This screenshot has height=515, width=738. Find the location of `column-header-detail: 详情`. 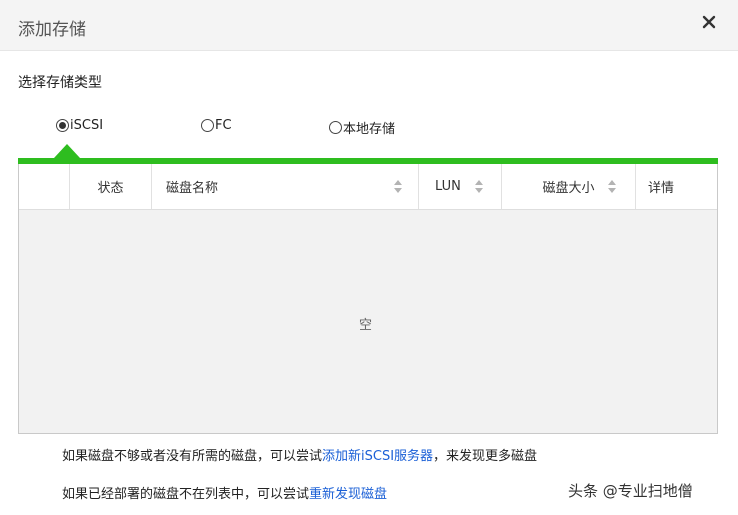

column-header-detail: 详情 is located at coordinates (676, 186).